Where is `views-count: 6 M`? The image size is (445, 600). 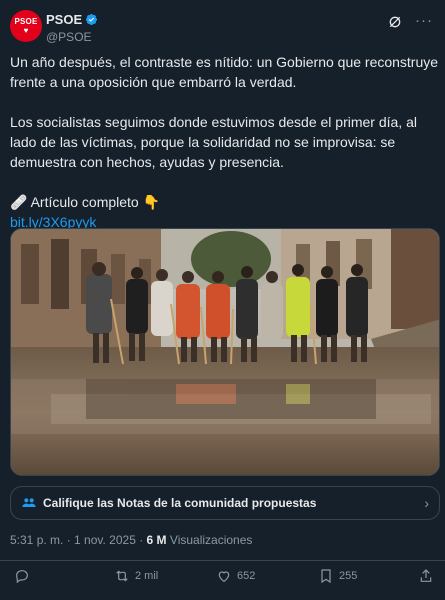
views-count: 6 M is located at coordinates (156, 540).